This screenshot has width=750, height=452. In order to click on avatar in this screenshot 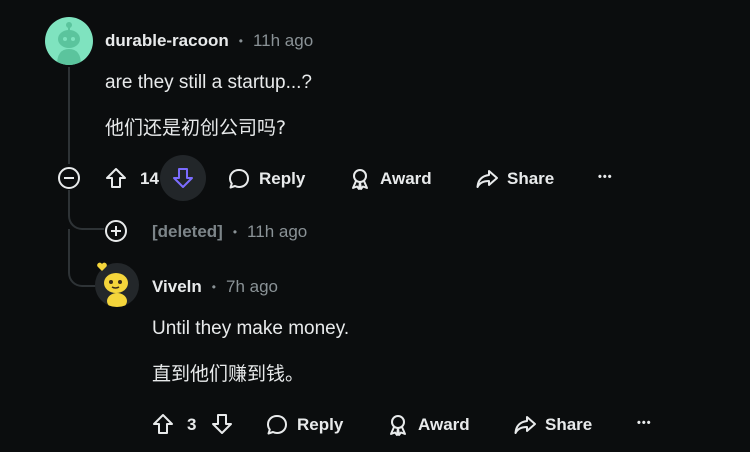, I will do `click(69, 41)`.